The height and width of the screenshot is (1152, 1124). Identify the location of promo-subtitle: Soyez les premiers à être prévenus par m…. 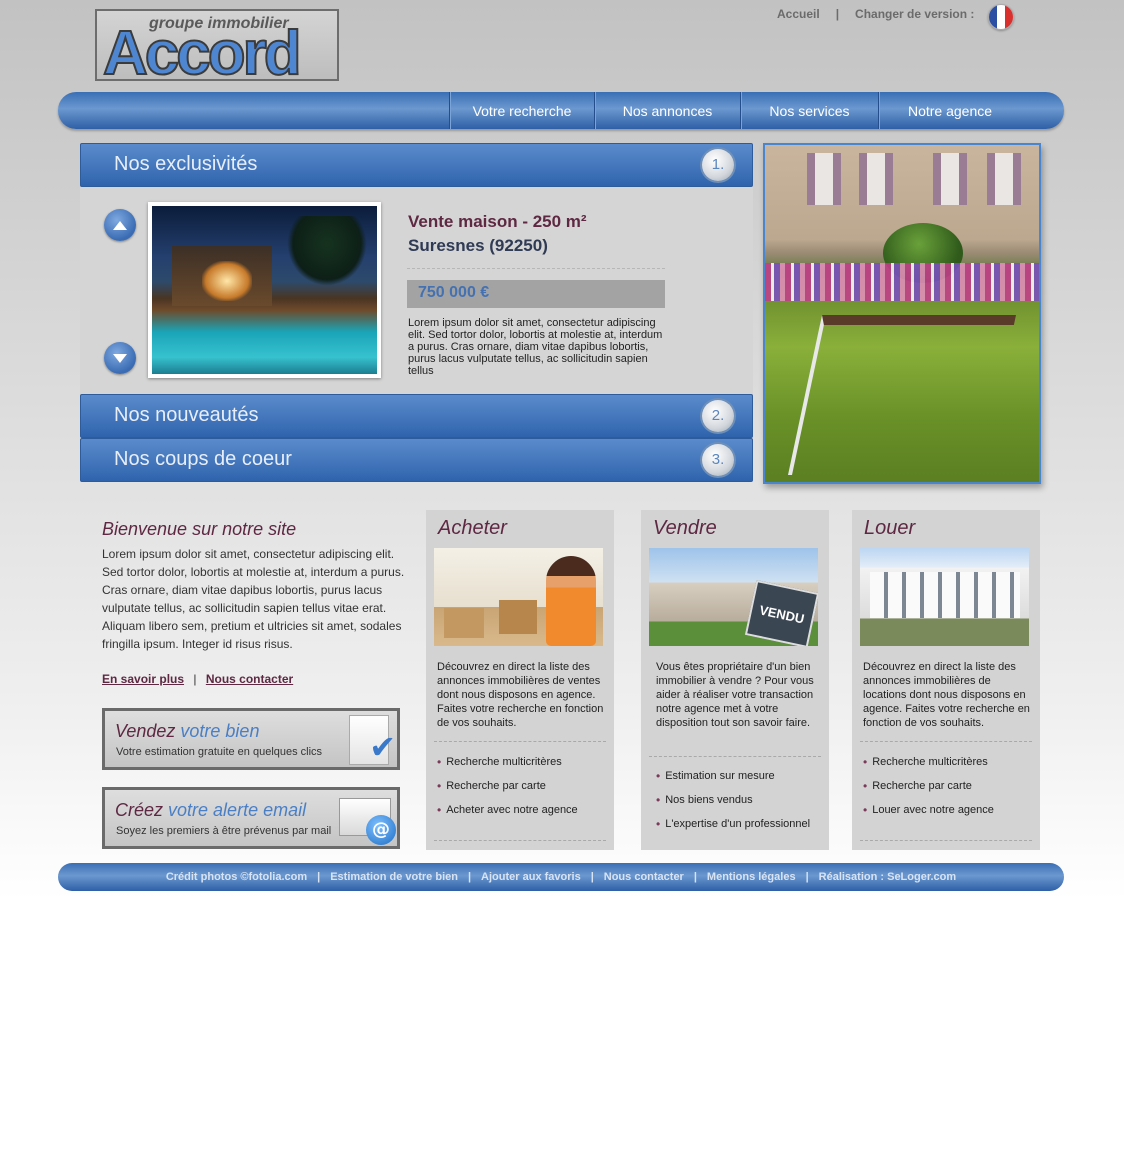
(224, 831).